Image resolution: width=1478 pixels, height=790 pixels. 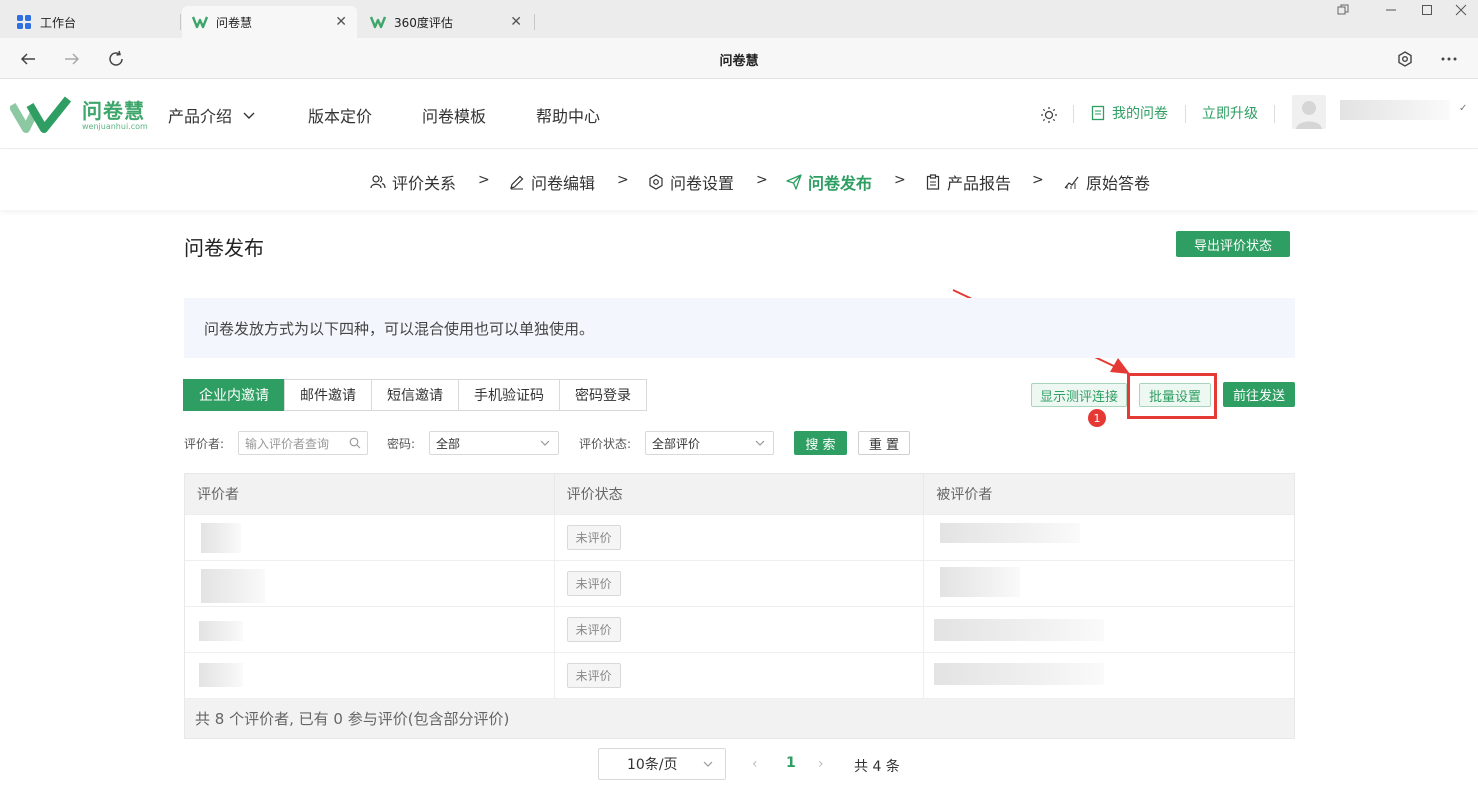 I want to click on upgrade-link: 立即升级, so click(x=1230, y=113).